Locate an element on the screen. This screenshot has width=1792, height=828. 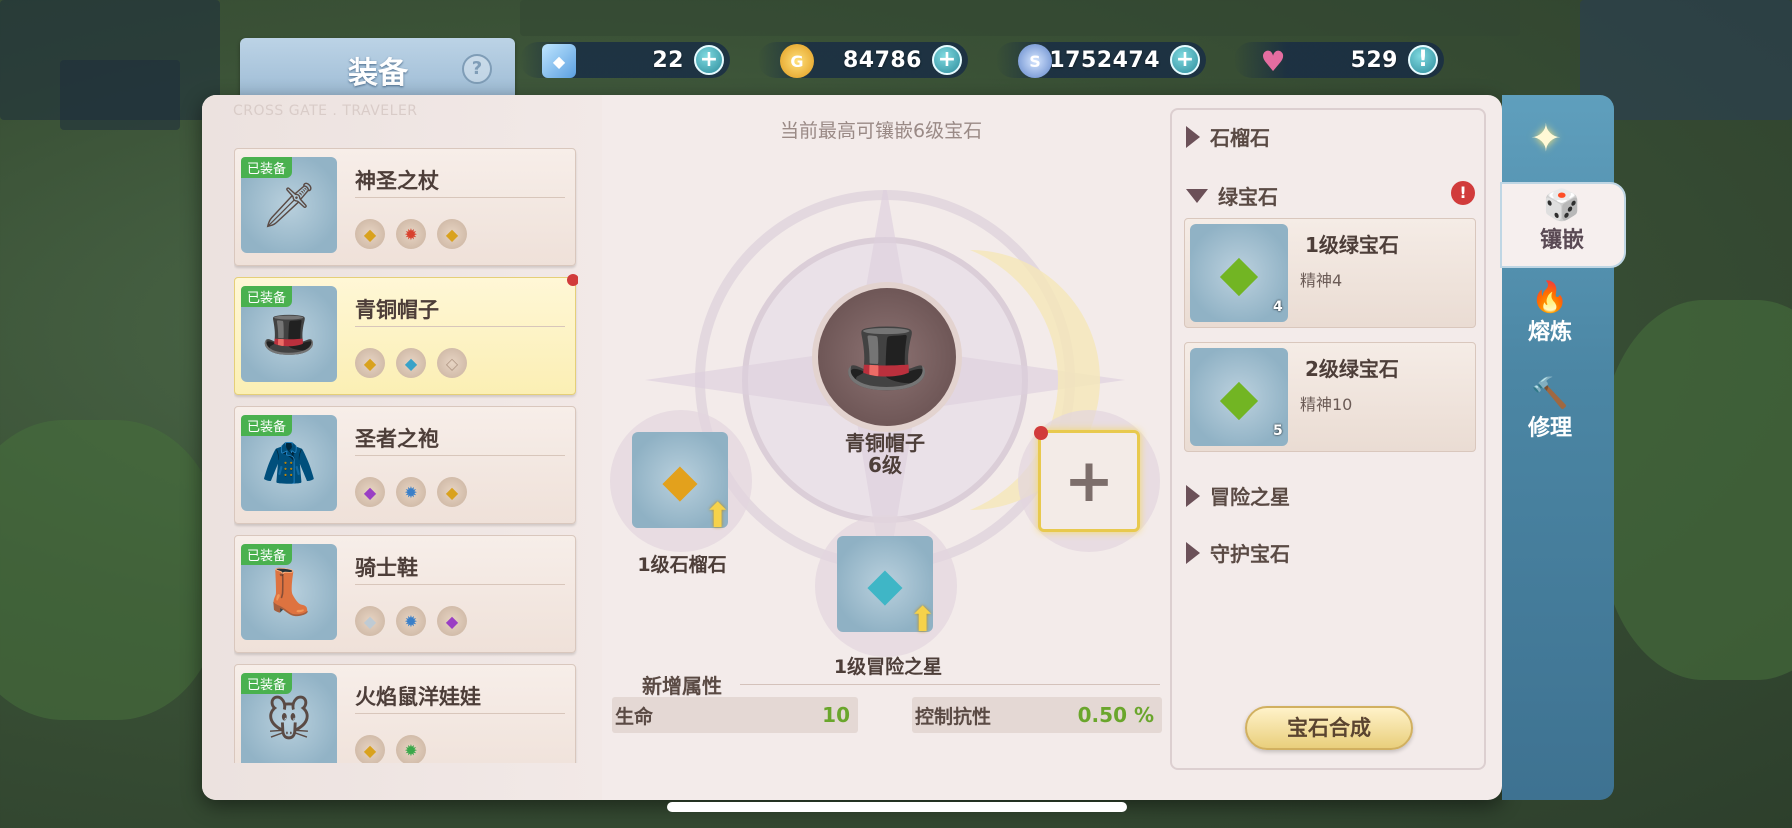
equipment-item: 🗡 已装备 神圣之杖 ◆ ✹ ◆ is located at coordinates (405, 207).